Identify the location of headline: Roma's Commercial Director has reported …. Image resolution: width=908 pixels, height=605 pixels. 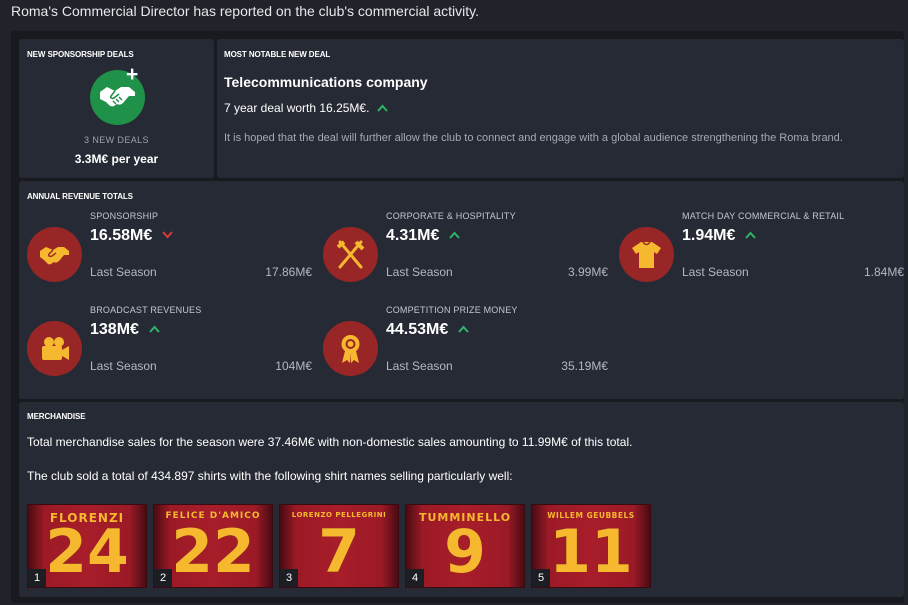
(245, 11).